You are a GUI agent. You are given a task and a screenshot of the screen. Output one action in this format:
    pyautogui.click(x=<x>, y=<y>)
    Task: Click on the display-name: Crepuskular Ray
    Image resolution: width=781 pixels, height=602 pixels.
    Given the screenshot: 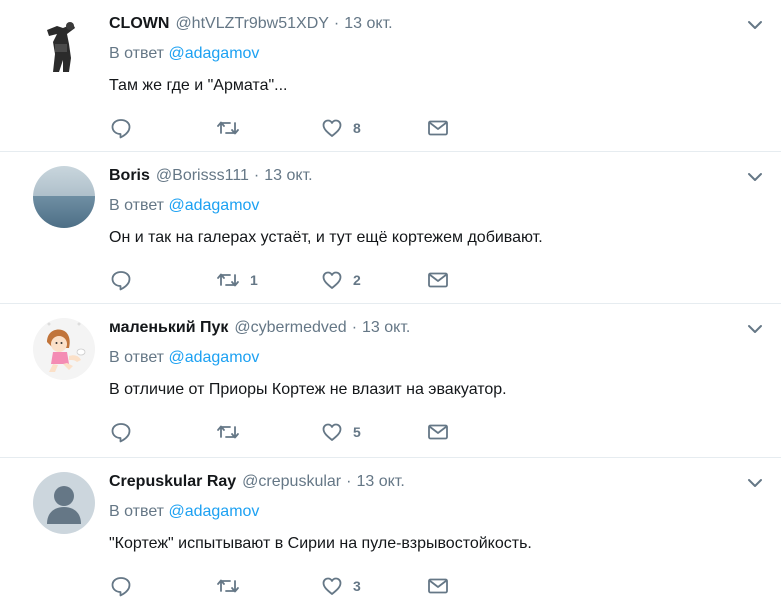 What is the action you would take?
    pyautogui.click(x=172, y=482)
    